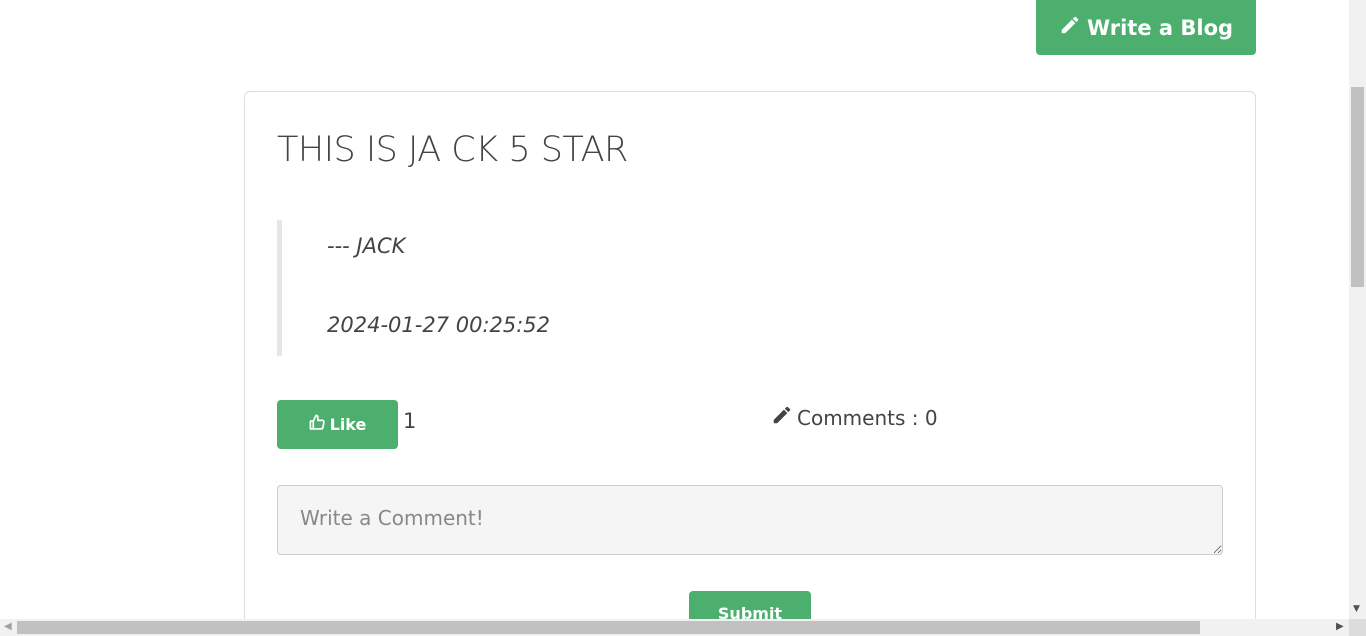 This screenshot has width=1366, height=636. What do you see at coordinates (1357, 187) in the screenshot?
I see `vertical-scrollbar-thumb` at bounding box center [1357, 187].